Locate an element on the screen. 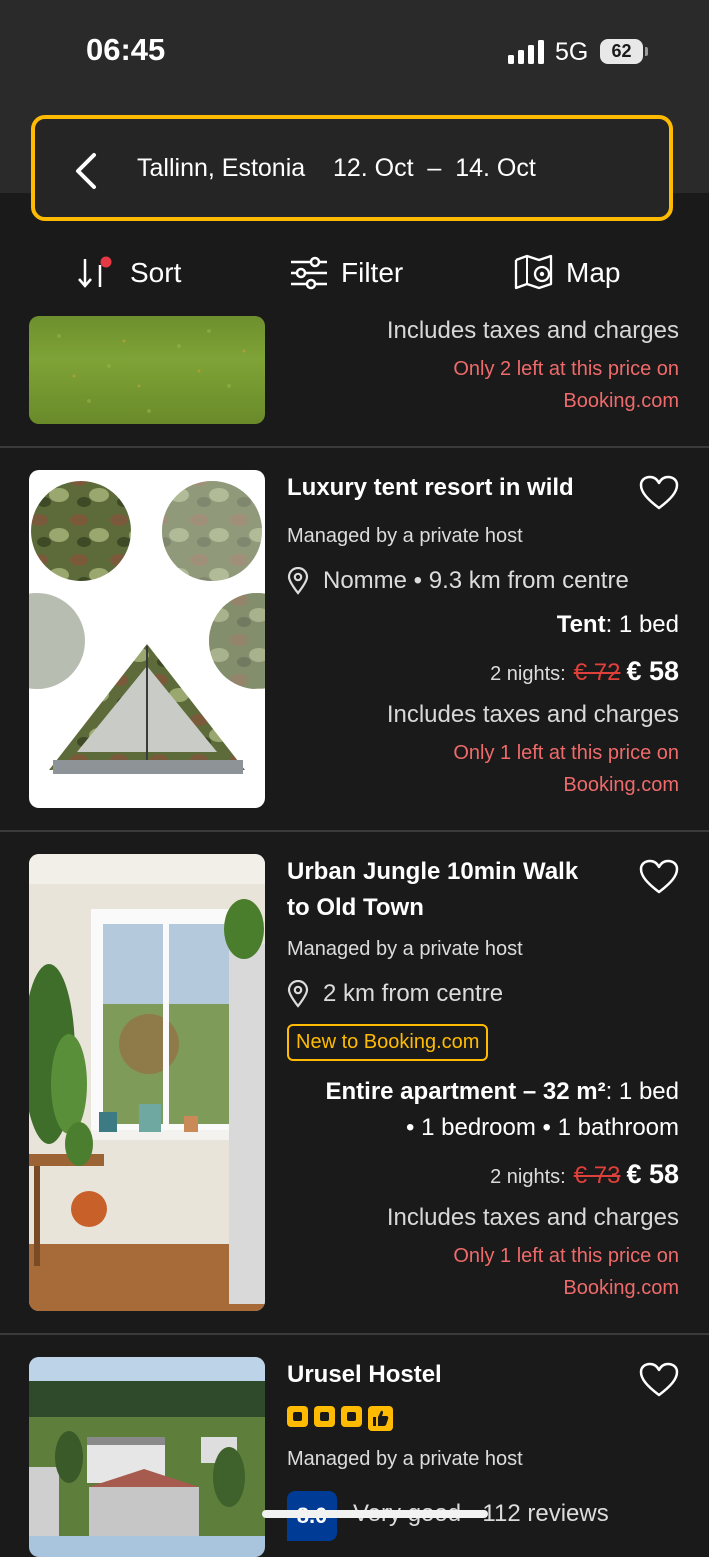 Image resolution: width=709 pixels, height=1557 pixels. network-type: 5G is located at coordinates (572, 52).